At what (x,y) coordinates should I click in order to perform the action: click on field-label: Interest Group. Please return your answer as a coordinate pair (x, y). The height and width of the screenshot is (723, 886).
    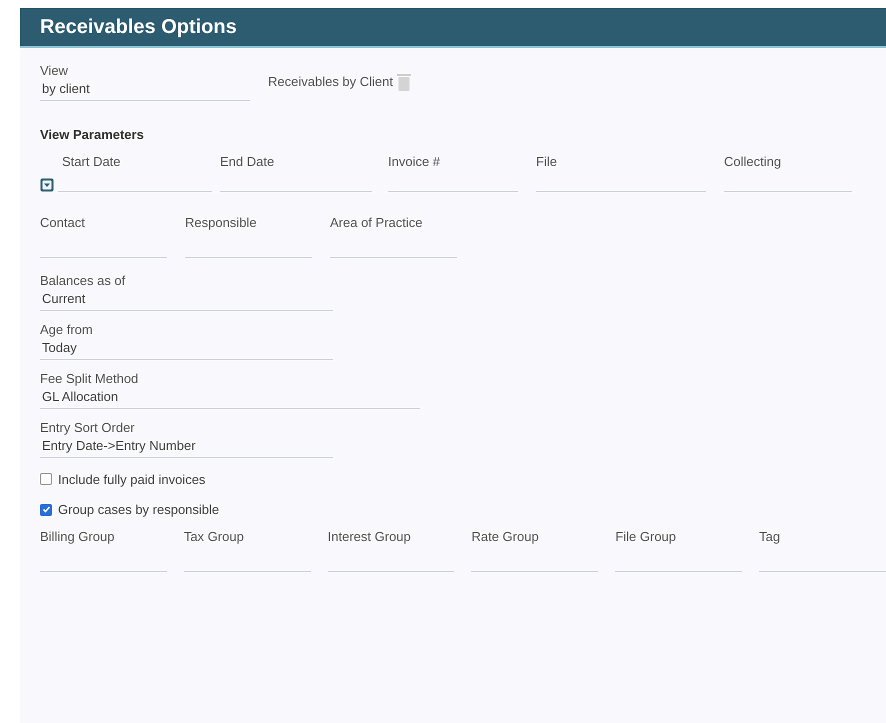
    Looking at the image, I should click on (370, 536).